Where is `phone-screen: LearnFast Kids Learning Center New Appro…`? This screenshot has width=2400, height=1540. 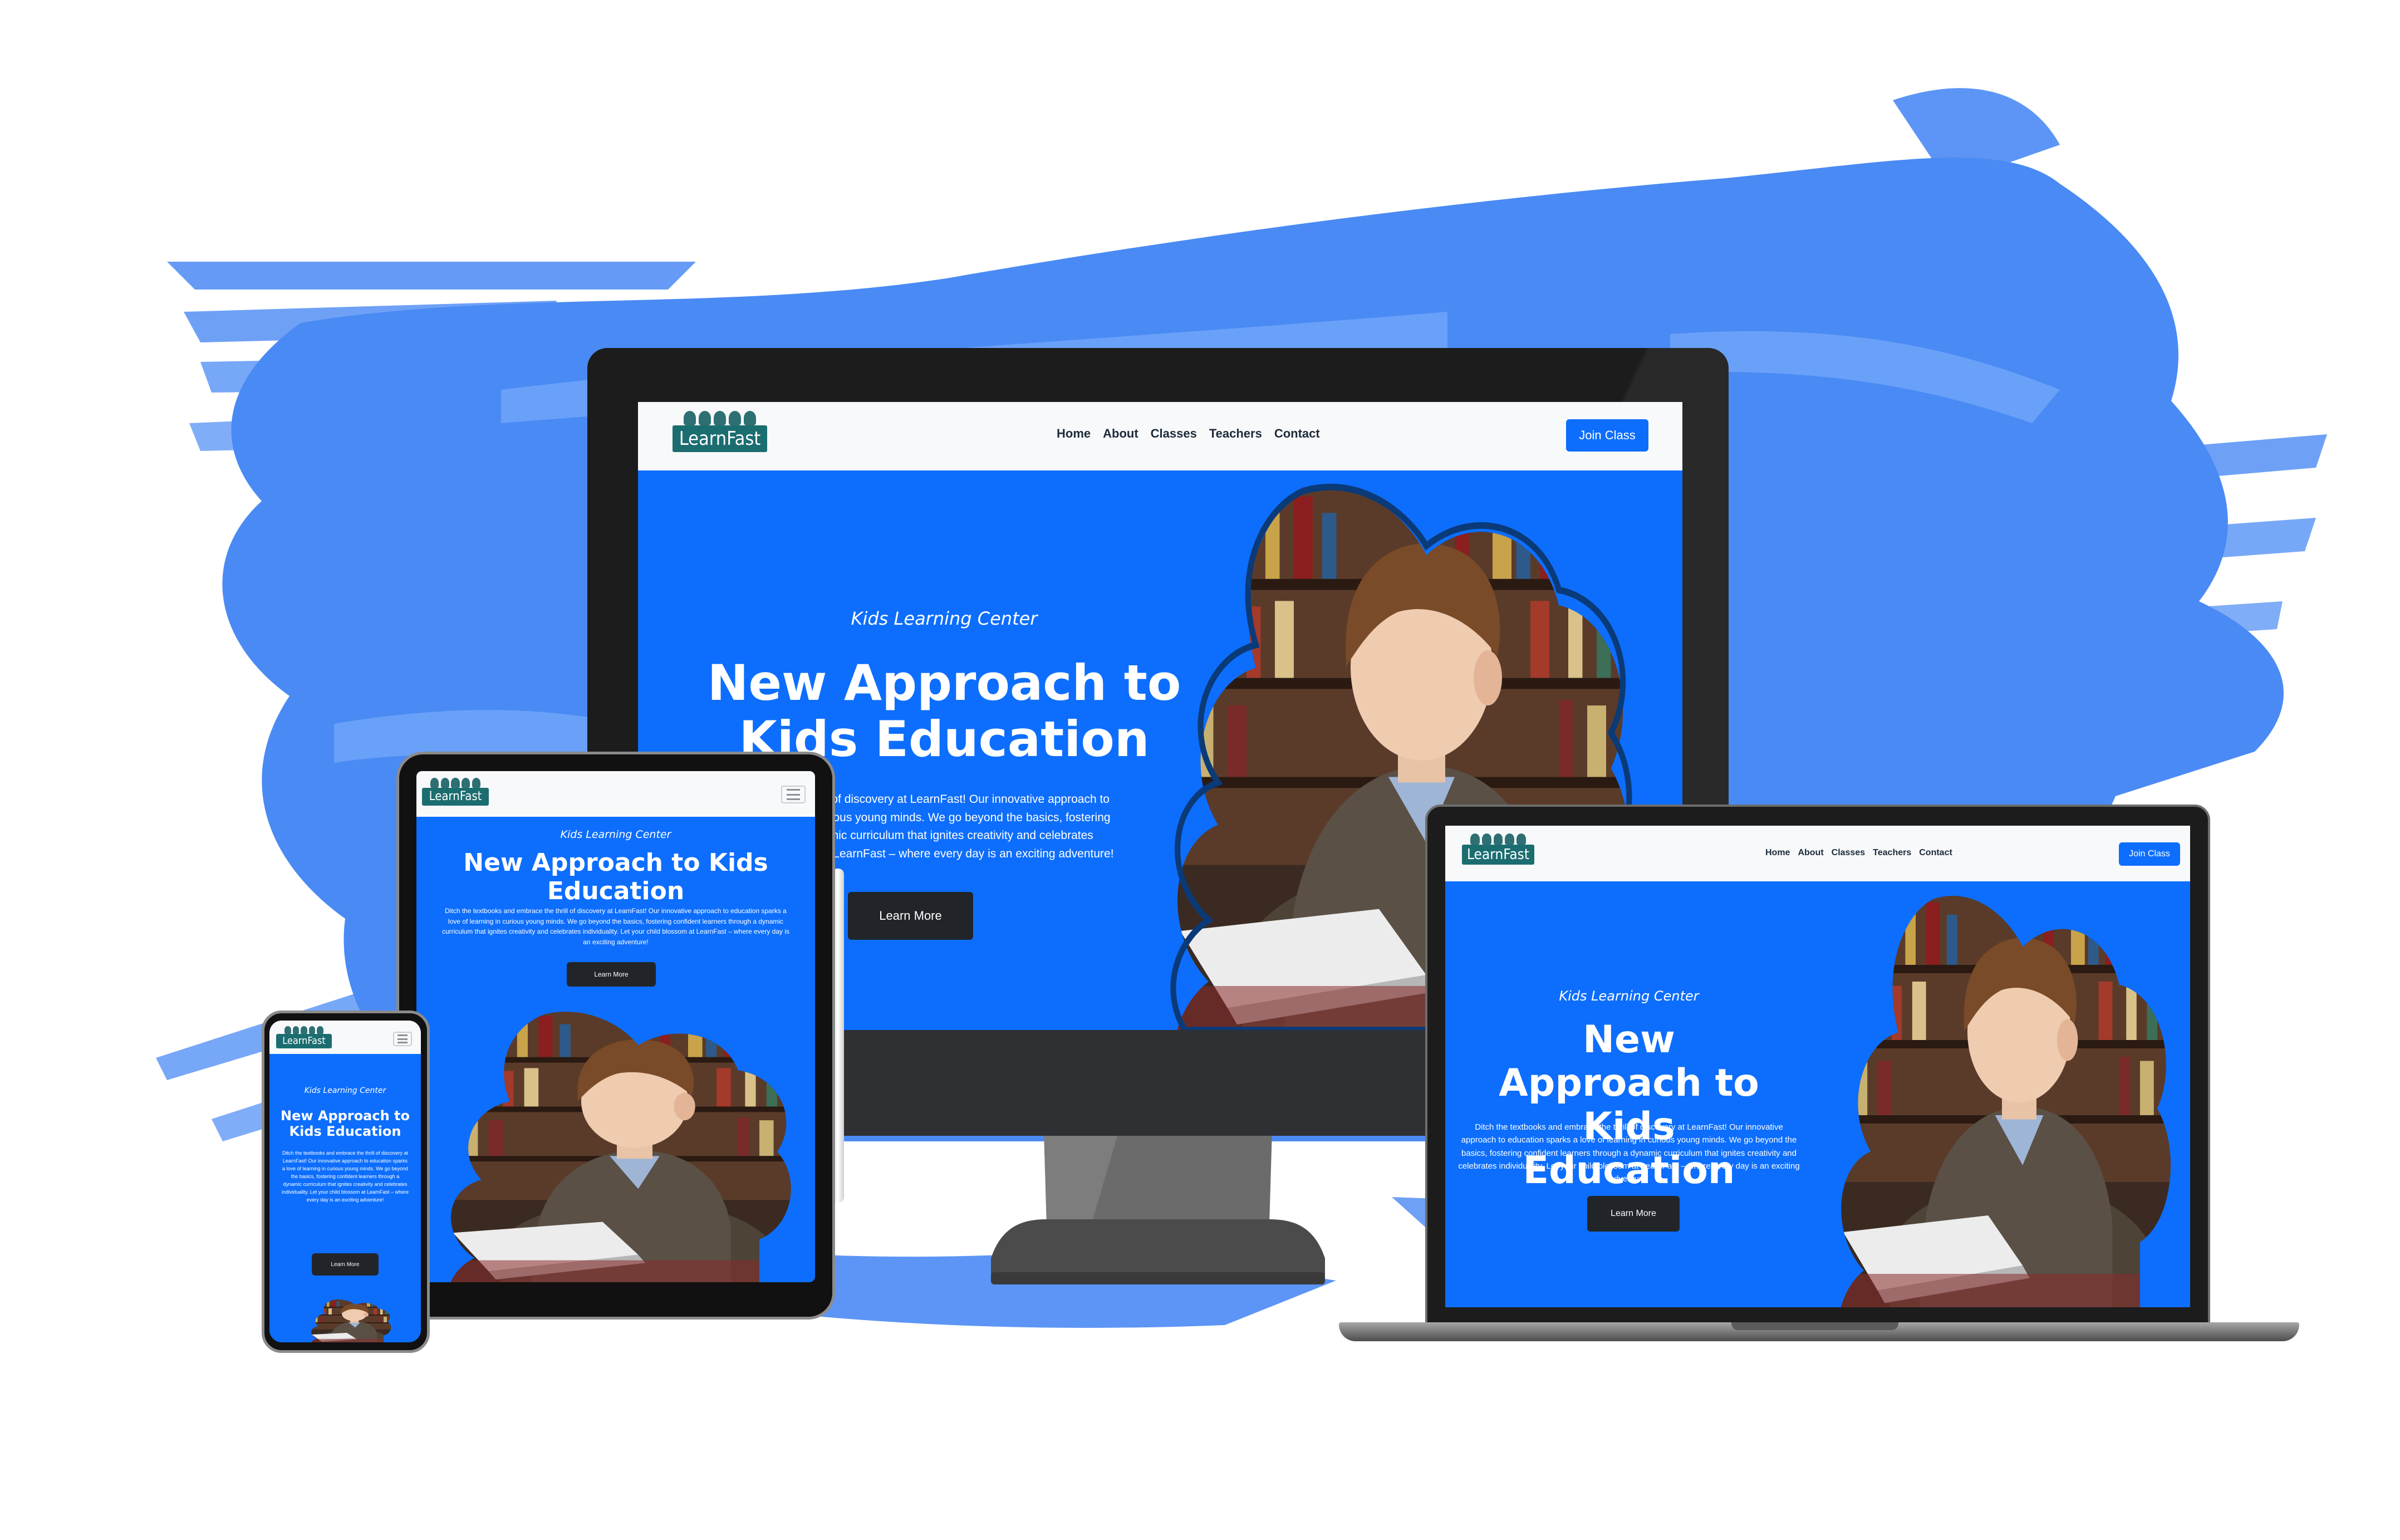
phone-screen: LearnFast Kids Learning Center New Appro… is located at coordinates (345, 1181).